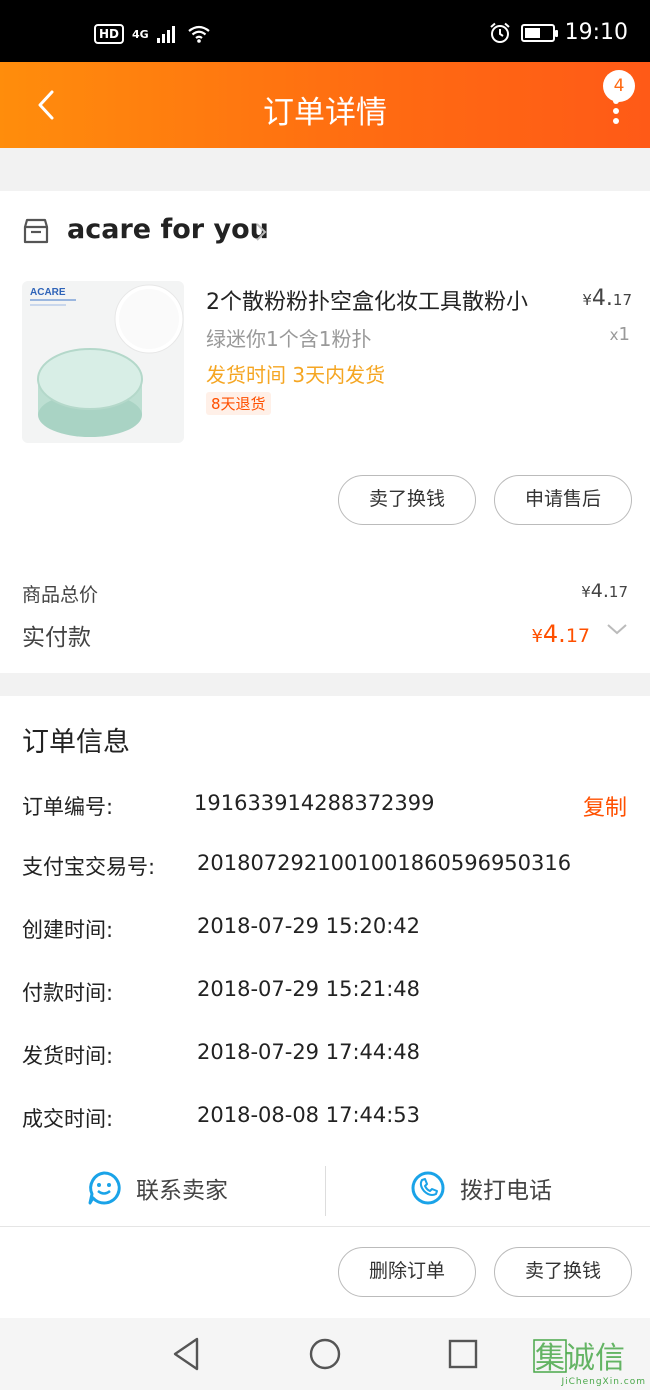  Describe the element at coordinates (68, 930) in the screenshot. I see `created-time-label: 创建时间:` at that location.